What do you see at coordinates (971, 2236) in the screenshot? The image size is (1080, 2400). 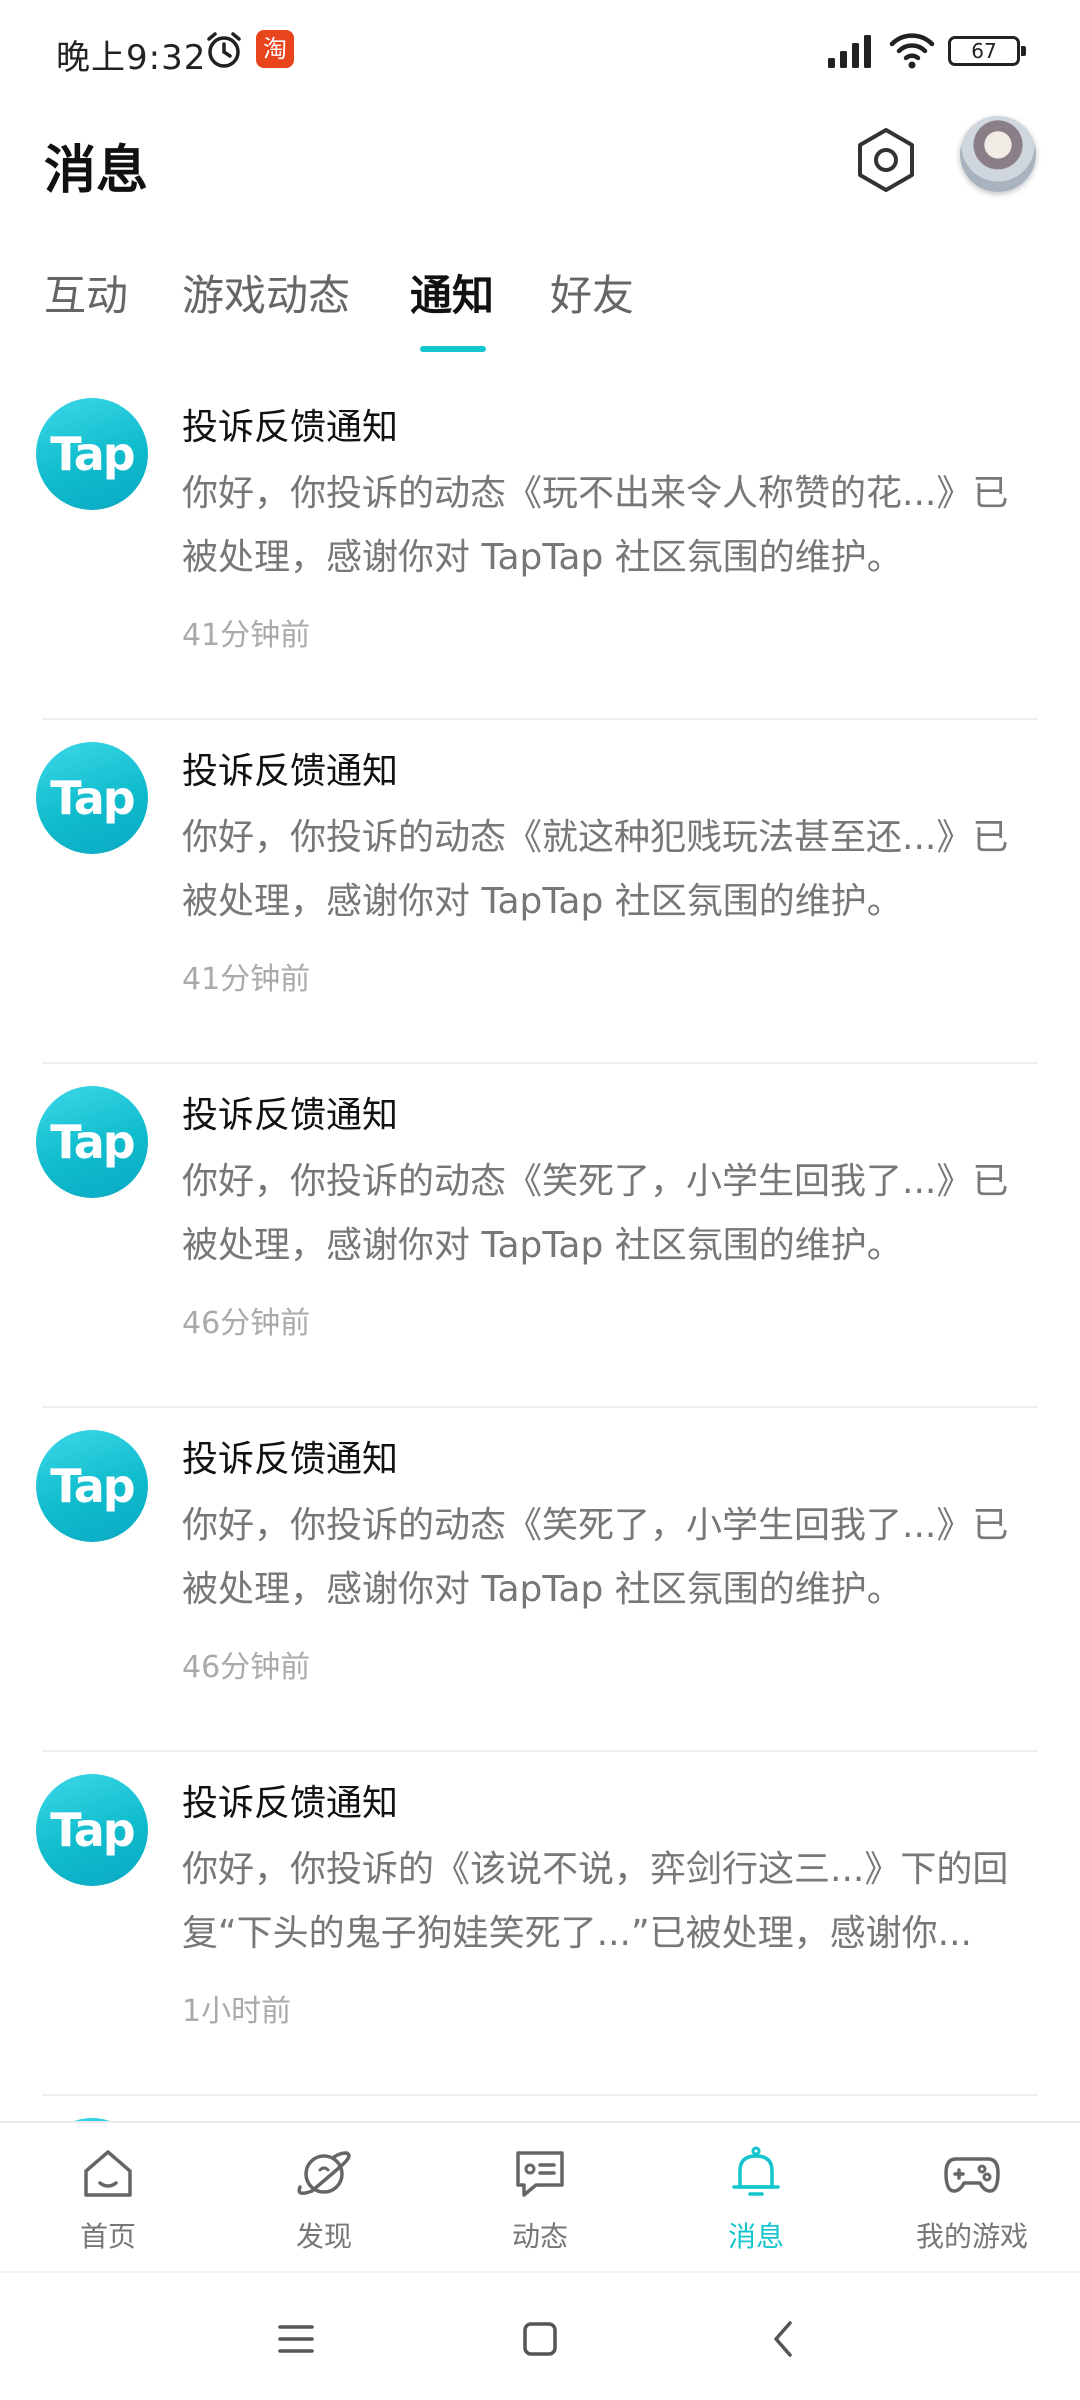 I see `nav-label: 我的游戏` at bounding box center [971, 2236].